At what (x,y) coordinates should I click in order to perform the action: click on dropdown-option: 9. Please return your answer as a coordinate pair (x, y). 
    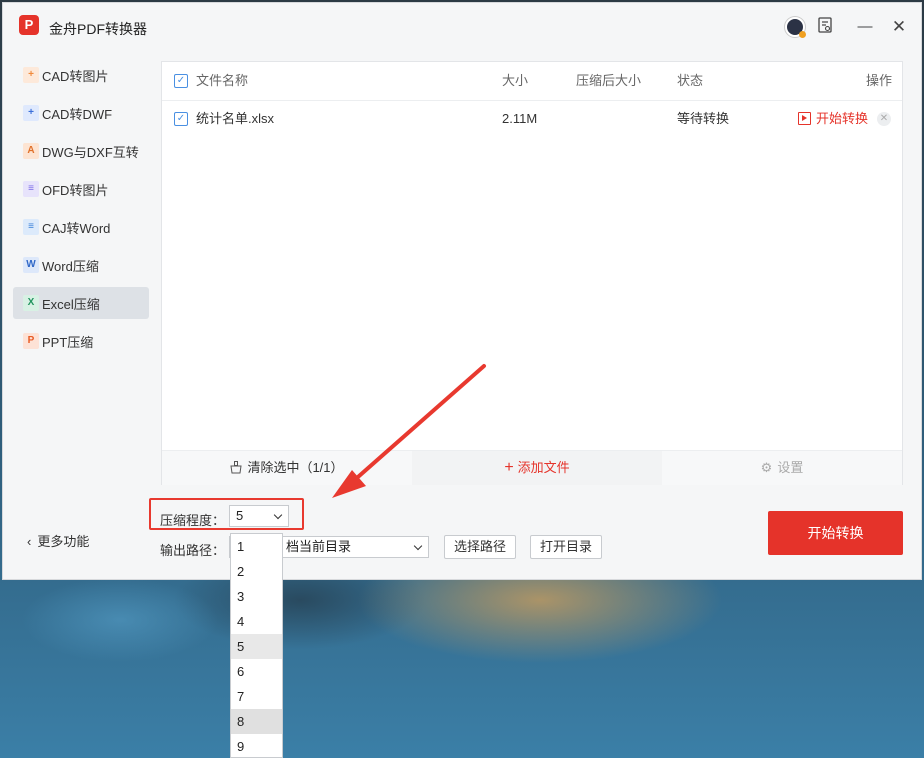
    Looking at the image, I should click on (256, 745).